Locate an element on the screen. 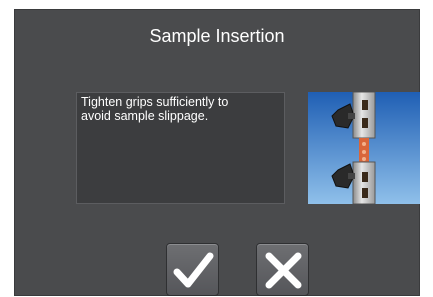 The width and height of the screenshot is (433, 297). checkmark-icon is located at coordinates (193, 270).